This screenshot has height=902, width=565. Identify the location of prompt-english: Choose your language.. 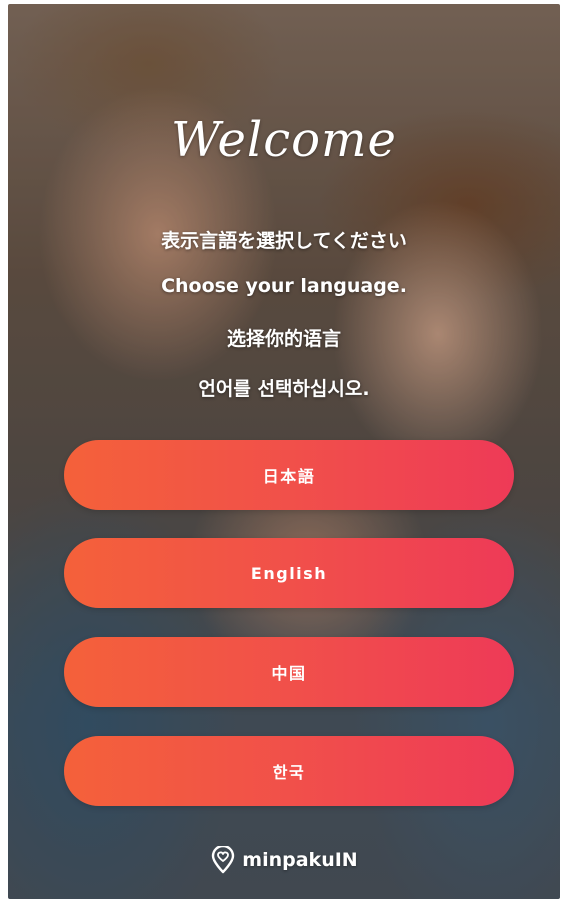
(284, 286).